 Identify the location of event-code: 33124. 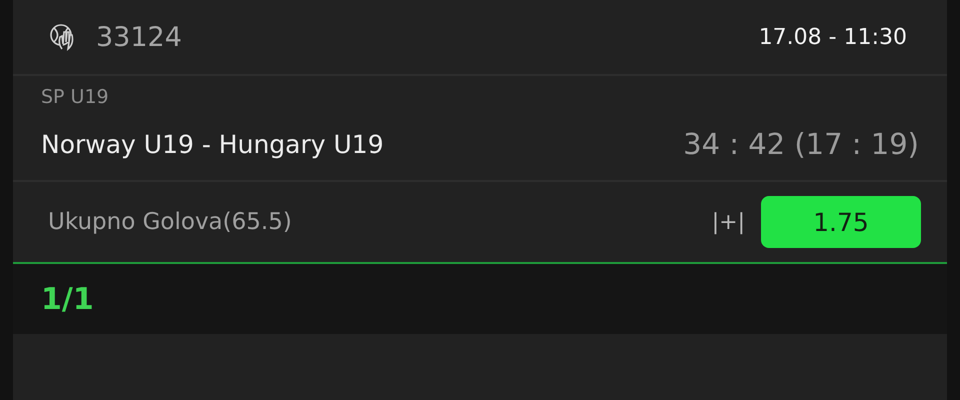
(139, 37).